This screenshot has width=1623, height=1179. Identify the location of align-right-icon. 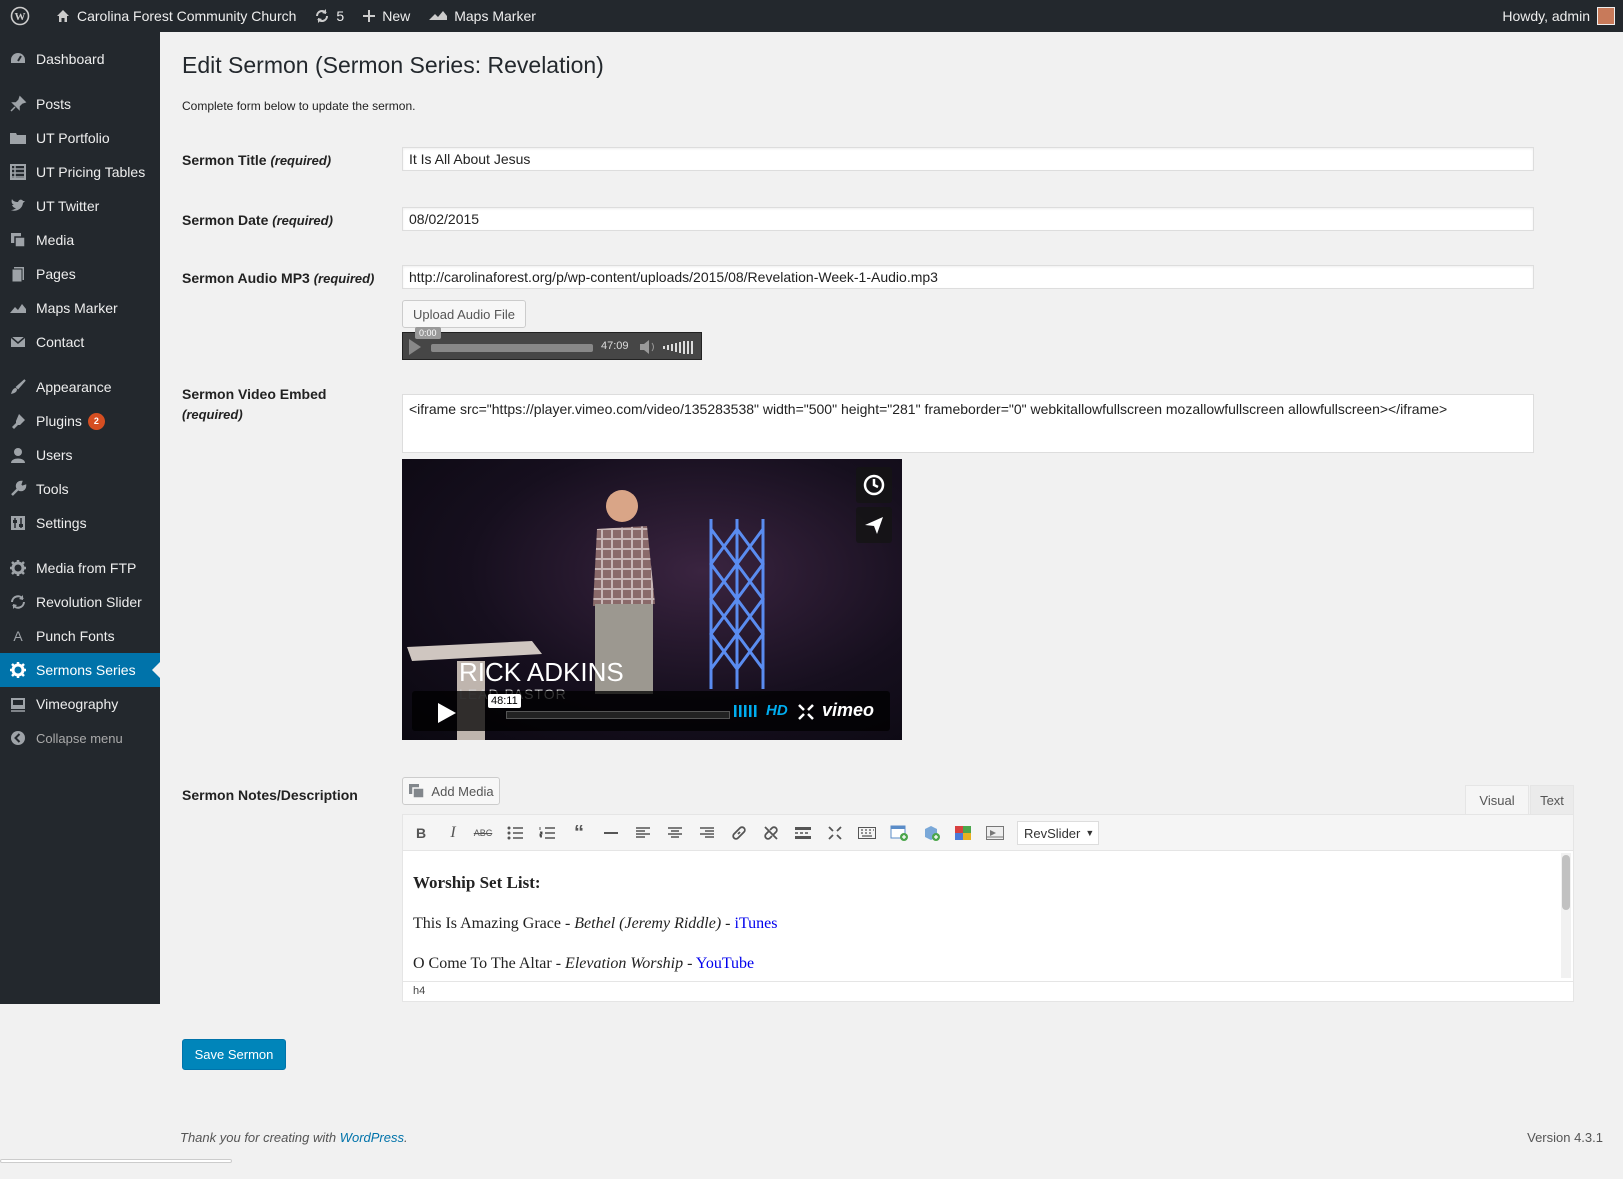
(707, 833).